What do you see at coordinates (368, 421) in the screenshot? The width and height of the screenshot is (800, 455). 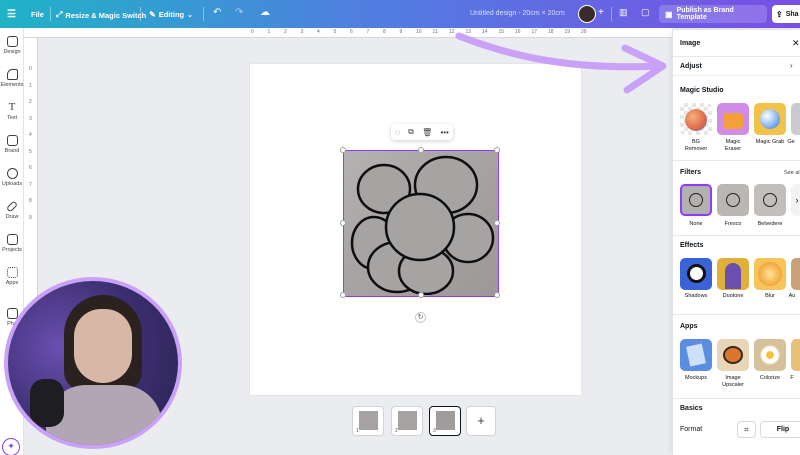 I see `page-thumbnail: 1` at bounding box center [368, 421].